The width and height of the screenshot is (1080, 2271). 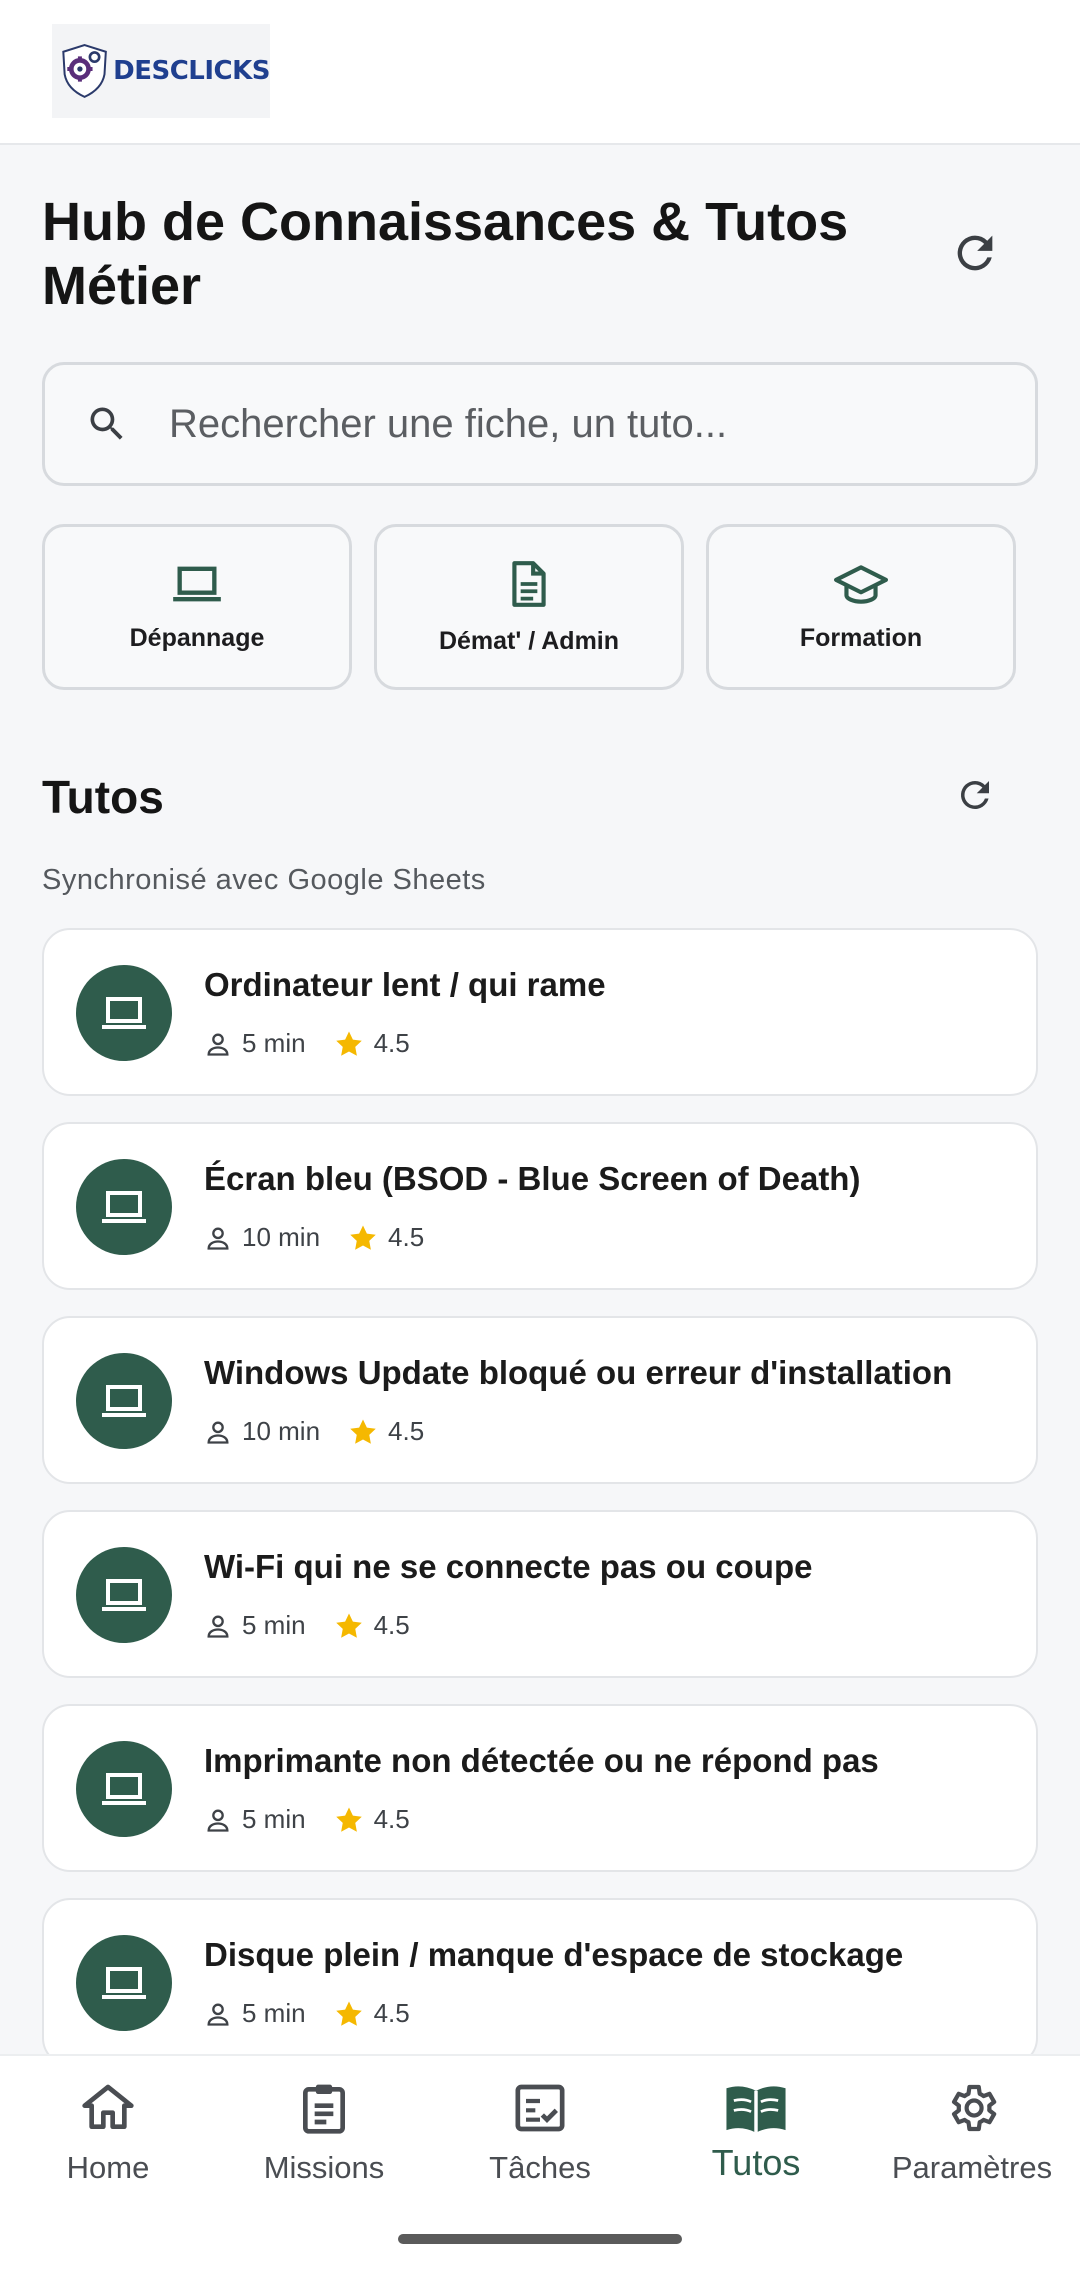 What do you see at coordinates (324, 2109) in the screenshot?
I see `clipboard-icon` at bounding box center [324, 2109].